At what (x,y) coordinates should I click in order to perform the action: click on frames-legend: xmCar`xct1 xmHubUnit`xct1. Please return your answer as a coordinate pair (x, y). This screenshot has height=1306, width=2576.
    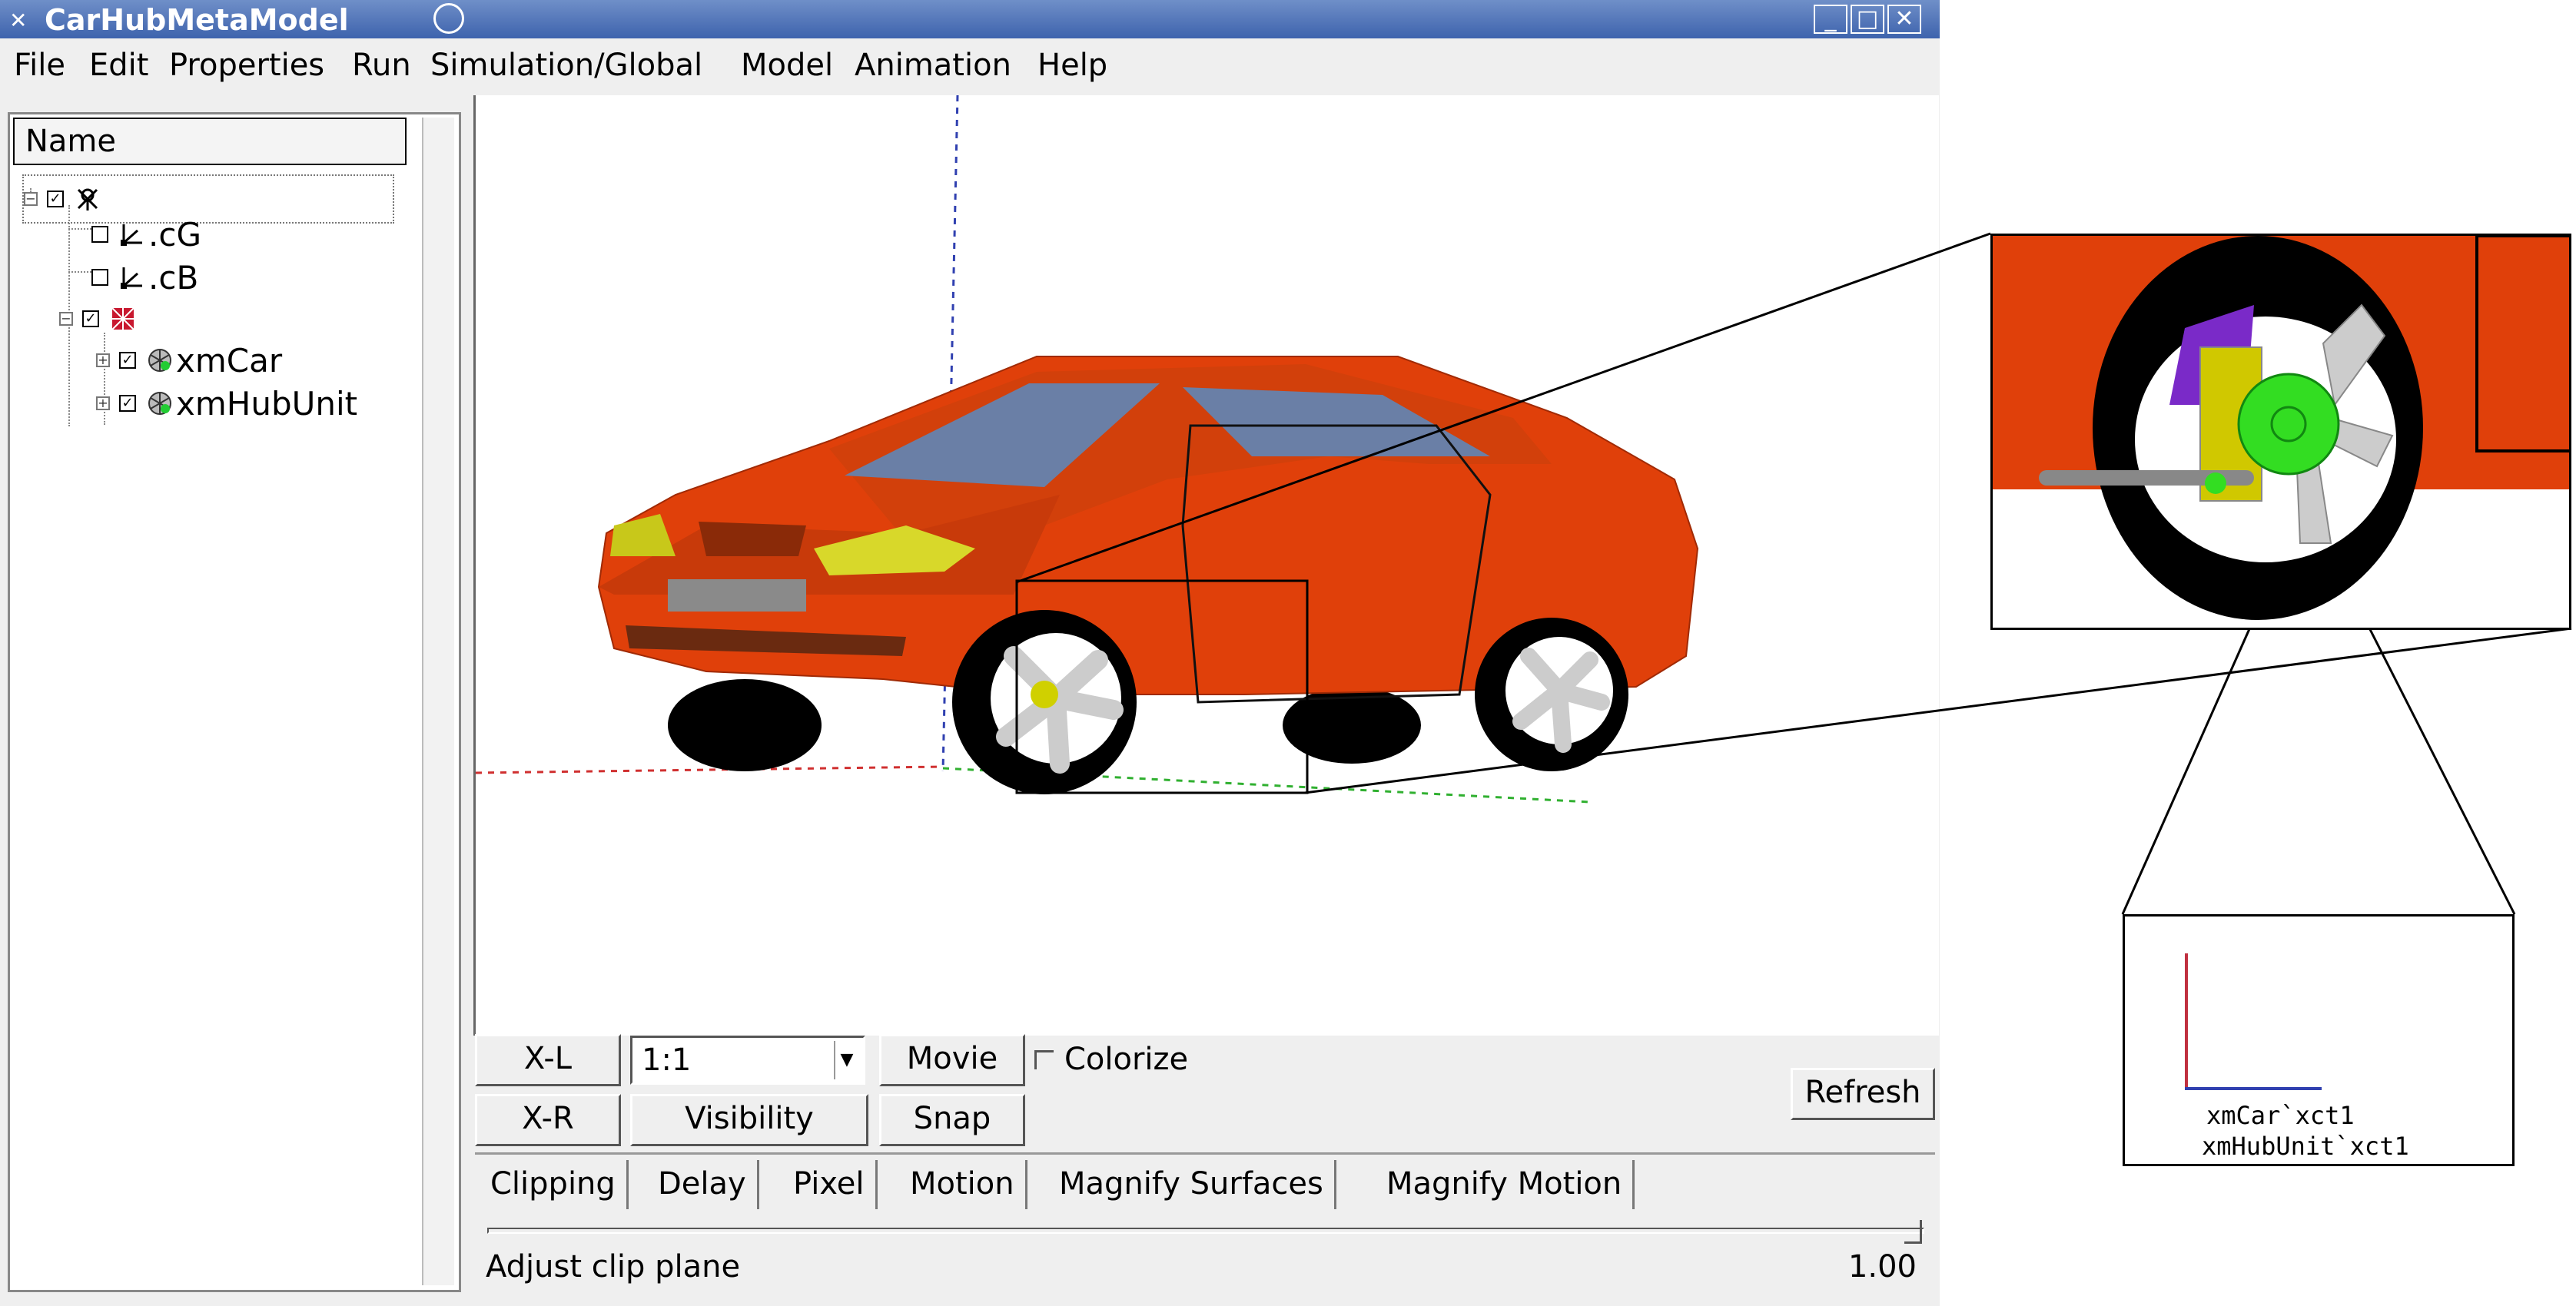
    Looking at the image, I should click on (2319, 1040).